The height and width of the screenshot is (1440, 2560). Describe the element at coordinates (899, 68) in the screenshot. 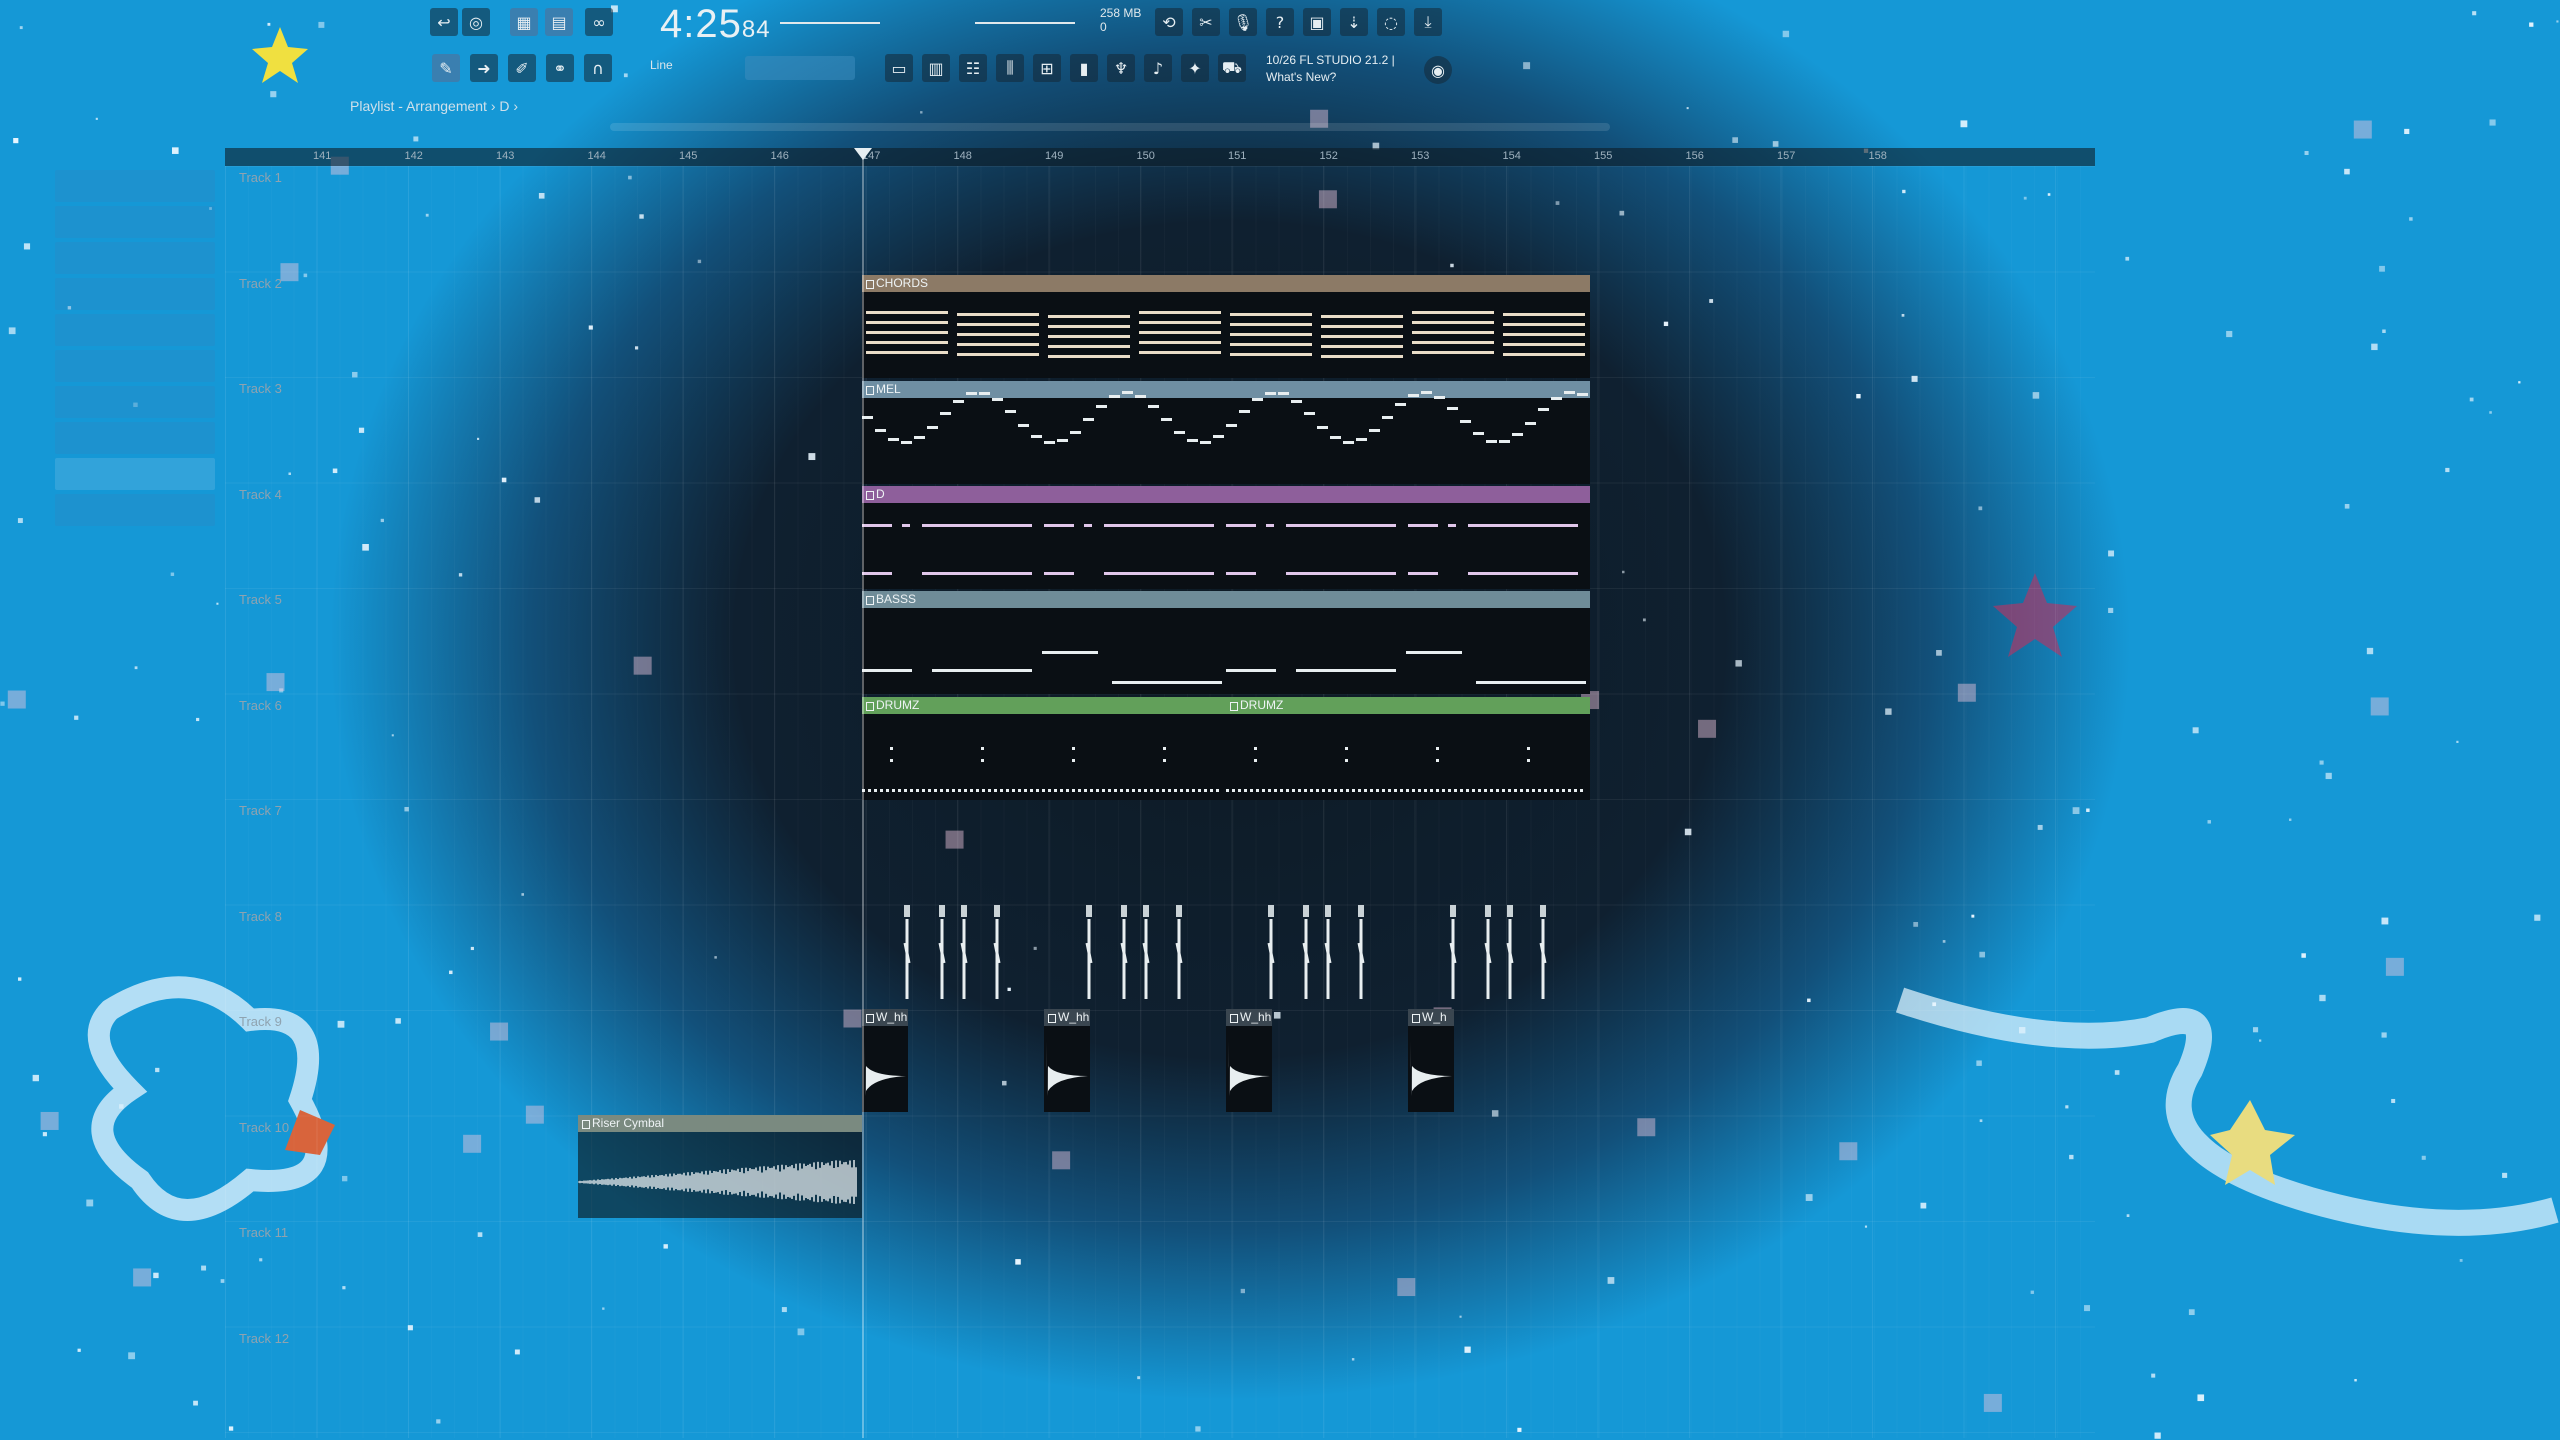

I see `playlist-icon: ▭` at that location.